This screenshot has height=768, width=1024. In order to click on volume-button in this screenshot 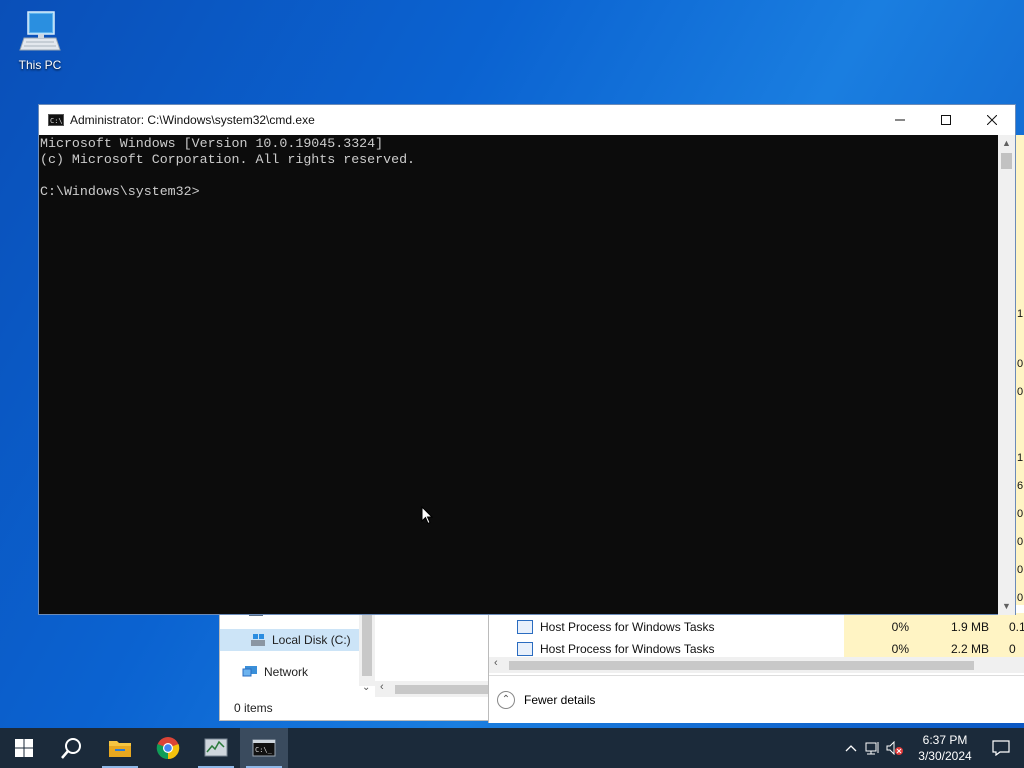, I will do `click(895, 748)`.